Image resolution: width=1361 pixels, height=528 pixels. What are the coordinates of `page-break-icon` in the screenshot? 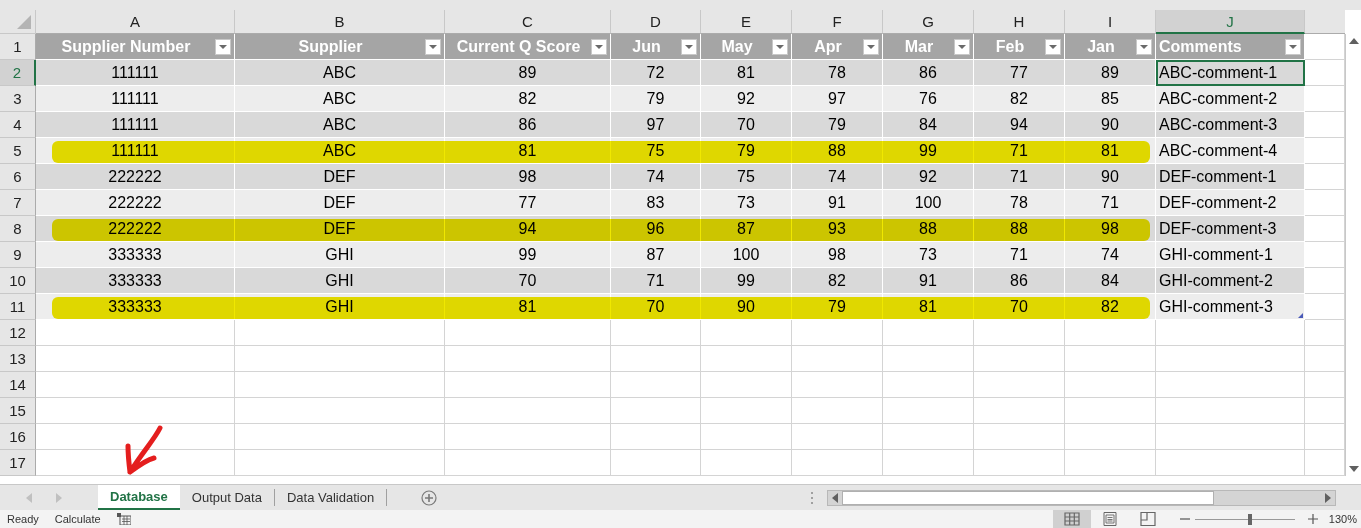 It's located at (1147, 519).